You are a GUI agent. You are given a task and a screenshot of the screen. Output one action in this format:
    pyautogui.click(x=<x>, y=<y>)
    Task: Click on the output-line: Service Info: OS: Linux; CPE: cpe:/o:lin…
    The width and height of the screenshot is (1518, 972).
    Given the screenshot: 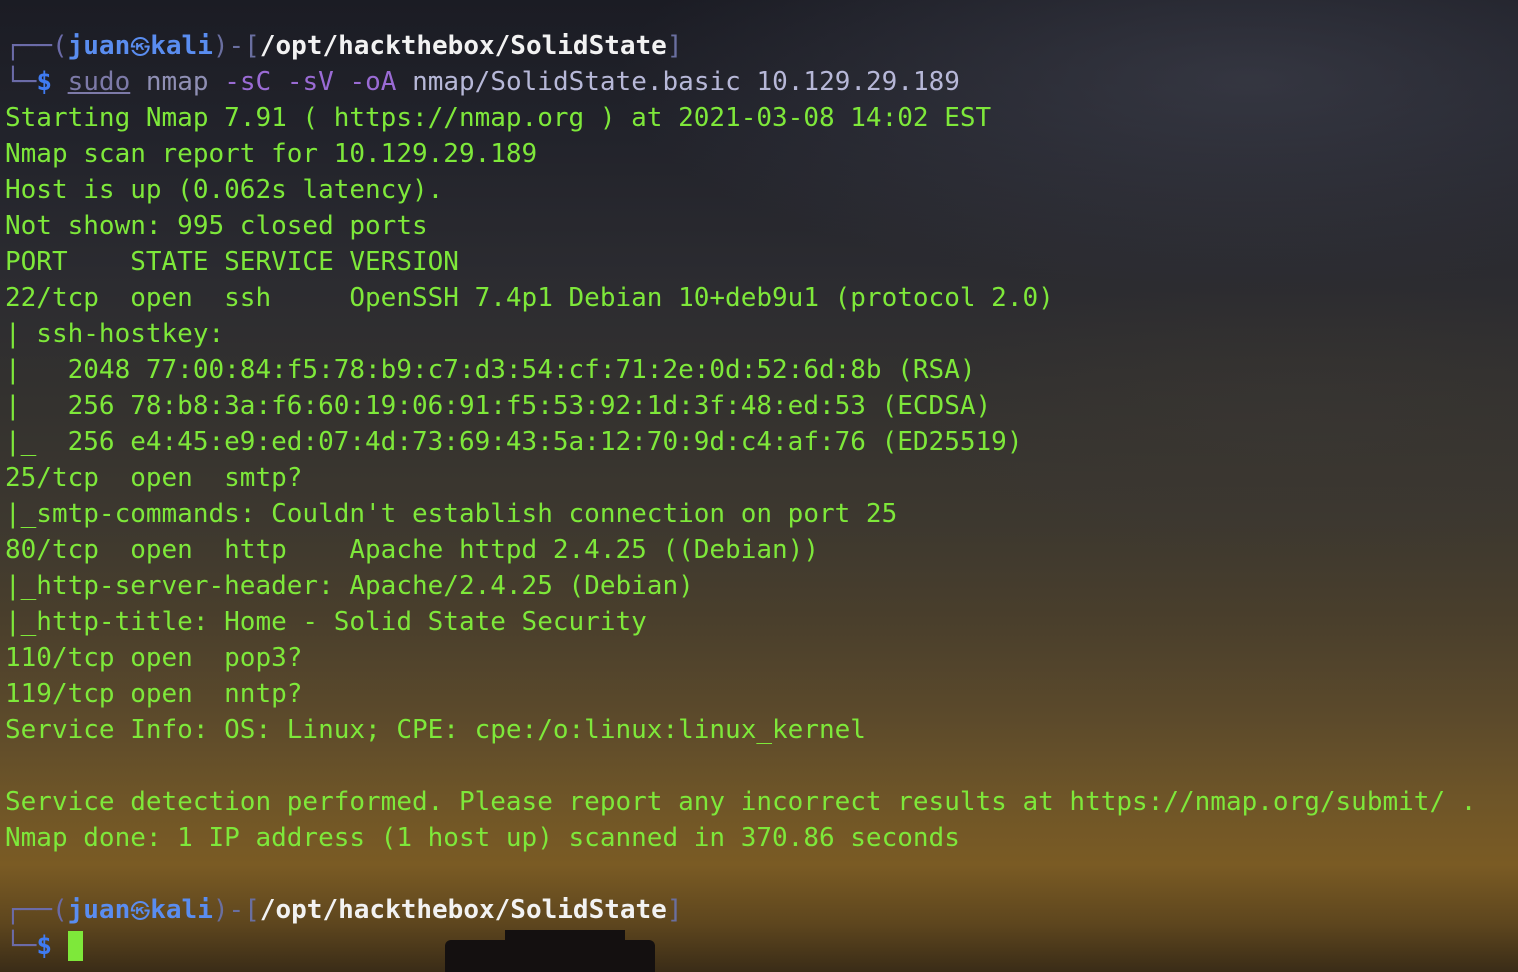 What is the action you would take?
    pyautogui.click(x=435, y=730)
    